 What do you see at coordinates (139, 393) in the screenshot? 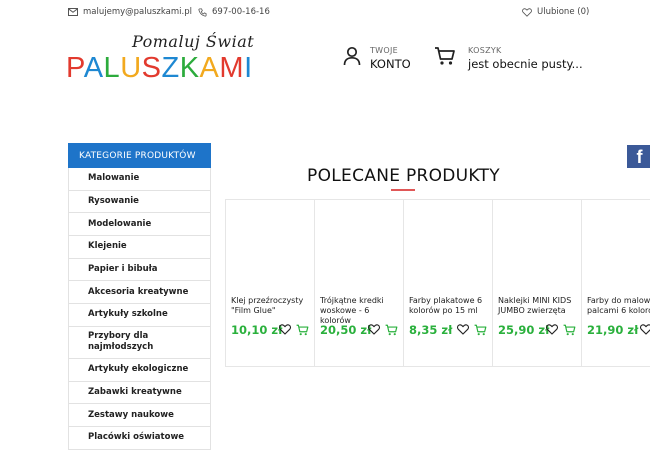
I see `category-item-zabawki: Zabawki kreatywne` at bounding box center [139, 393].